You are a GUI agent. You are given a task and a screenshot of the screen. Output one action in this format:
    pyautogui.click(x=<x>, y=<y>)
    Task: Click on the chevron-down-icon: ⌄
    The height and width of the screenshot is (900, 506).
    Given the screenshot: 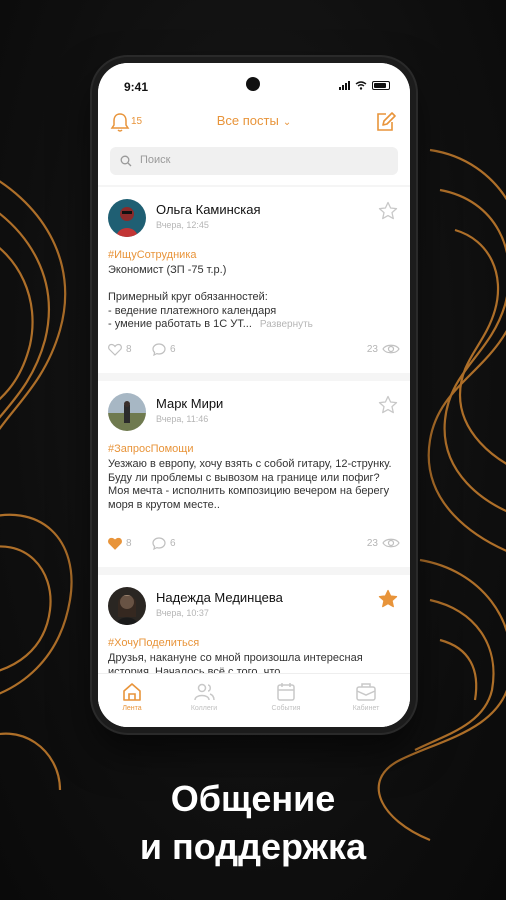 What is the action you would take?
    pyautogui.click(x=287, y=122)
    